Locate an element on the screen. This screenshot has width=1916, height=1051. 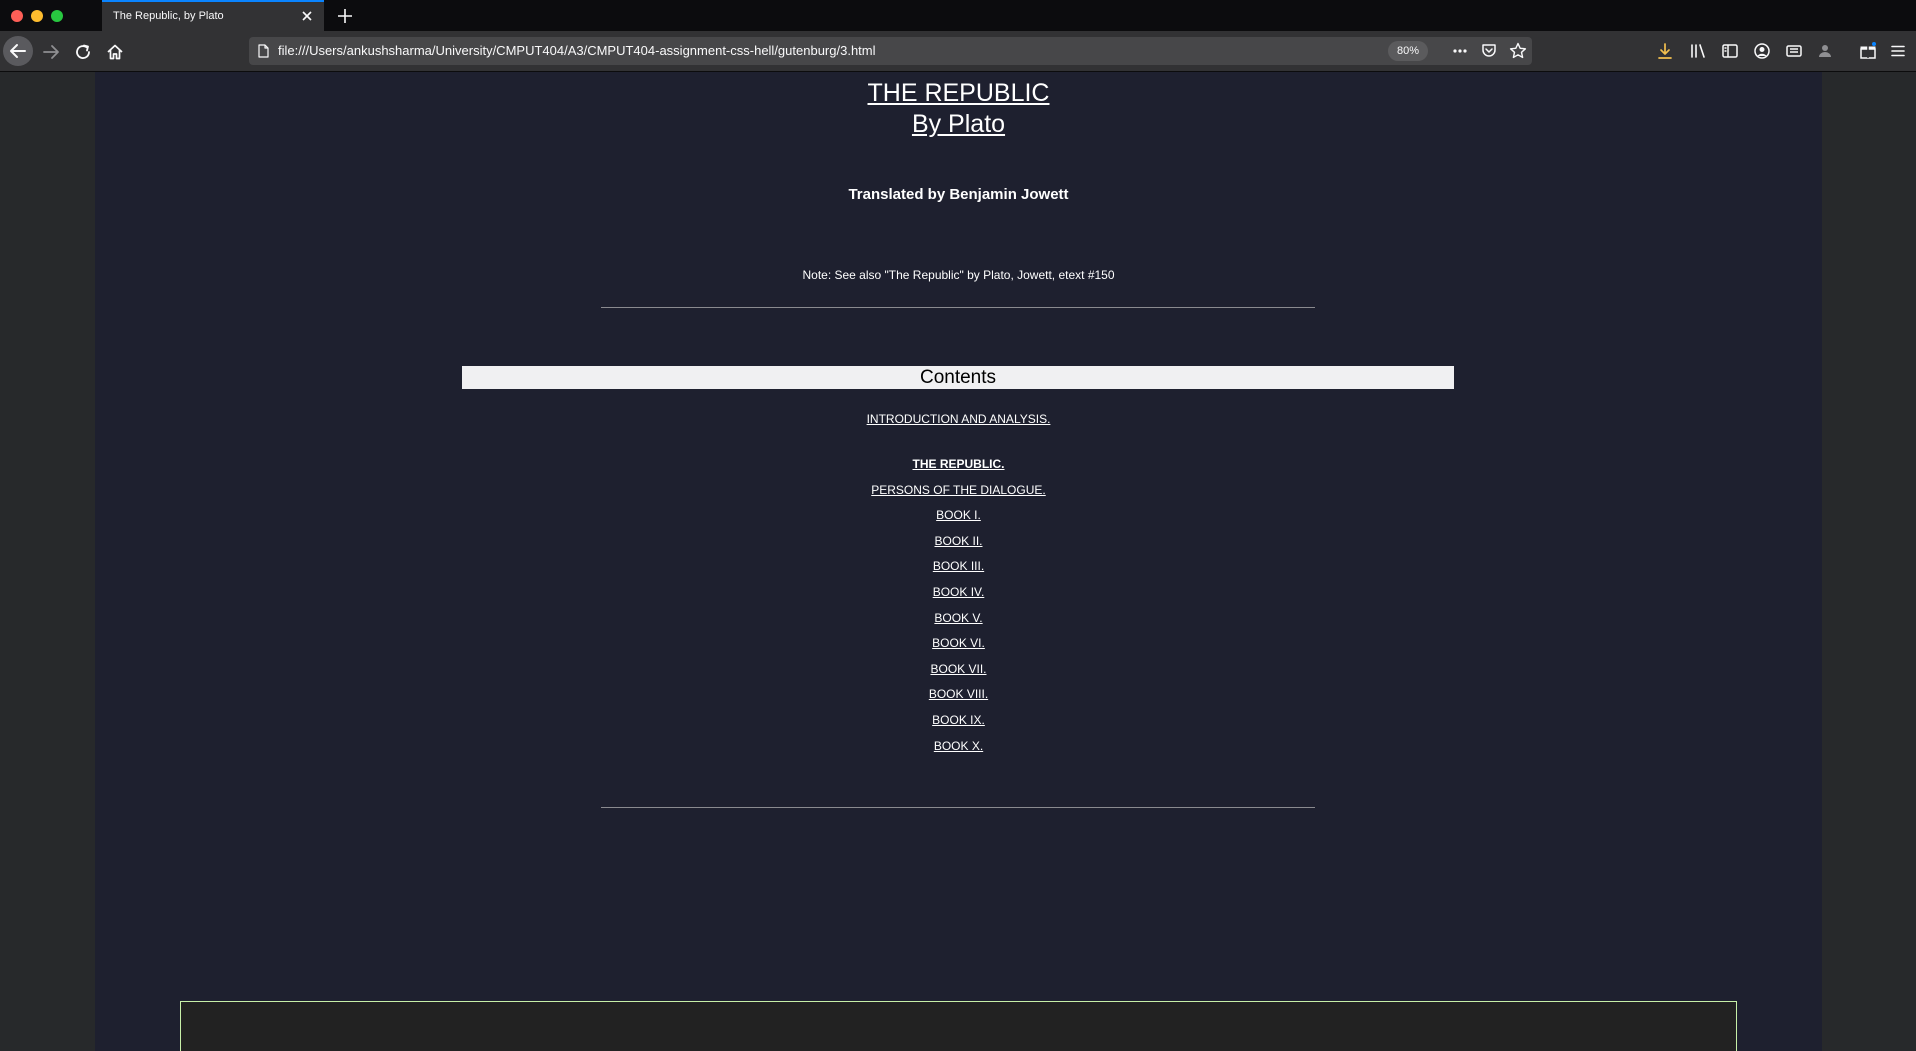
toc-link-book-1: BOOK I. is located at coordinates (958, 515).